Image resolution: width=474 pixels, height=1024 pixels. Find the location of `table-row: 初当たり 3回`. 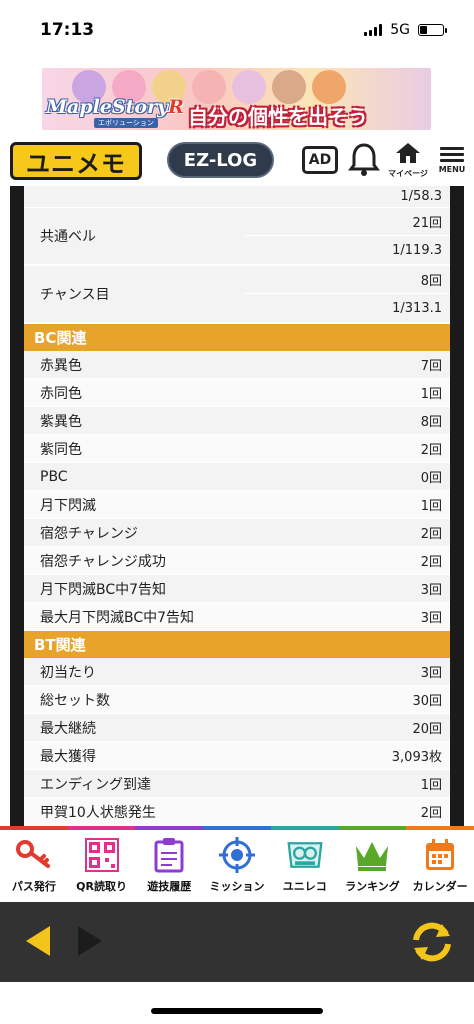

table-row: 初当たり 3回 is located at coordinates (237, 672).